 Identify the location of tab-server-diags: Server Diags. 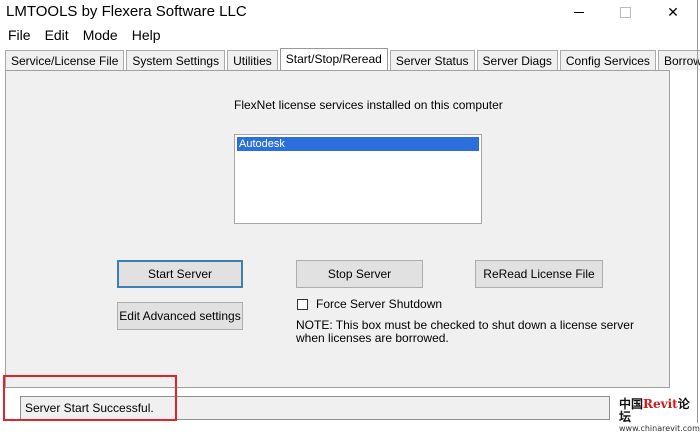
(517, 60).